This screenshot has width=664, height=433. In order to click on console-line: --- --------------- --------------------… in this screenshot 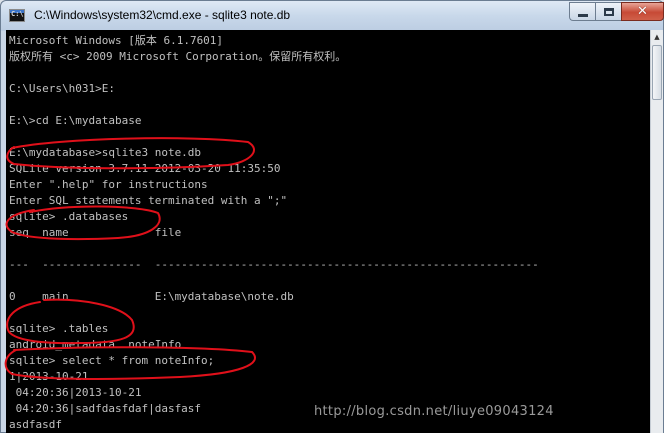, I will do `click(274, 264)`.